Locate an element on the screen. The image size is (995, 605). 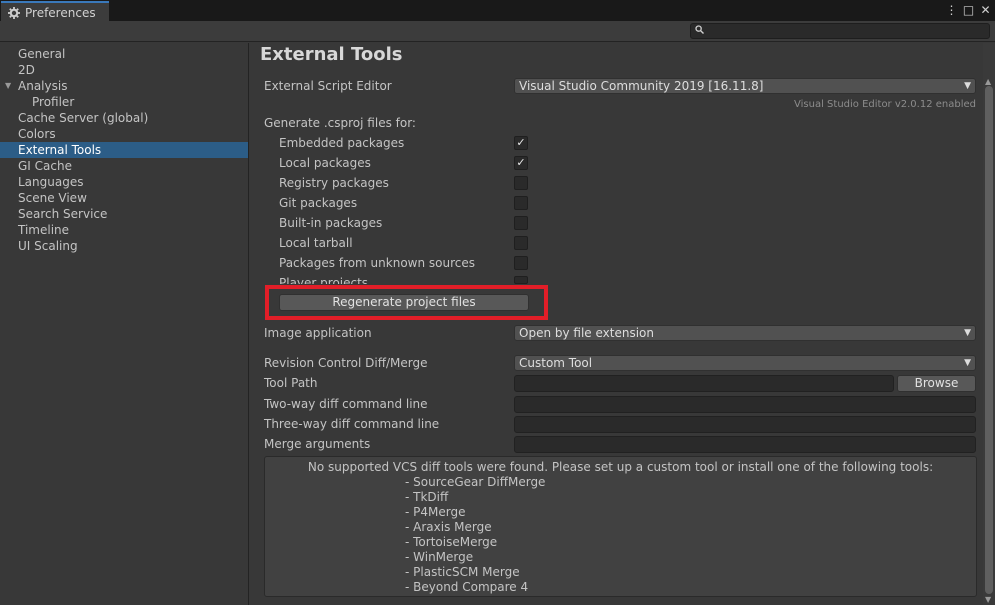
page-title: External Tools is located at coordinates (331, 54).